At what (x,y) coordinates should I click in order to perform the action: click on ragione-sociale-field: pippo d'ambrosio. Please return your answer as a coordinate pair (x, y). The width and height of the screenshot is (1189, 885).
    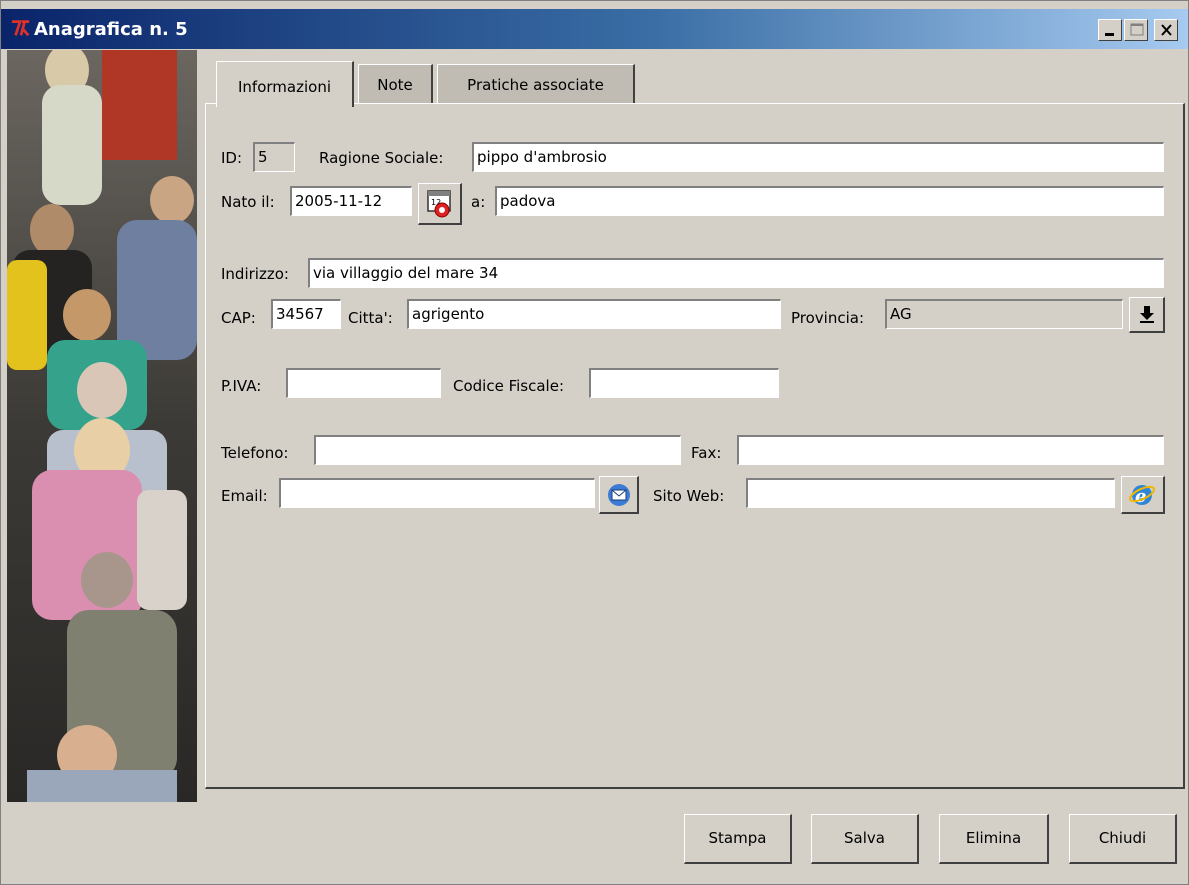
    Looking at the image, I should click on (818, 157).